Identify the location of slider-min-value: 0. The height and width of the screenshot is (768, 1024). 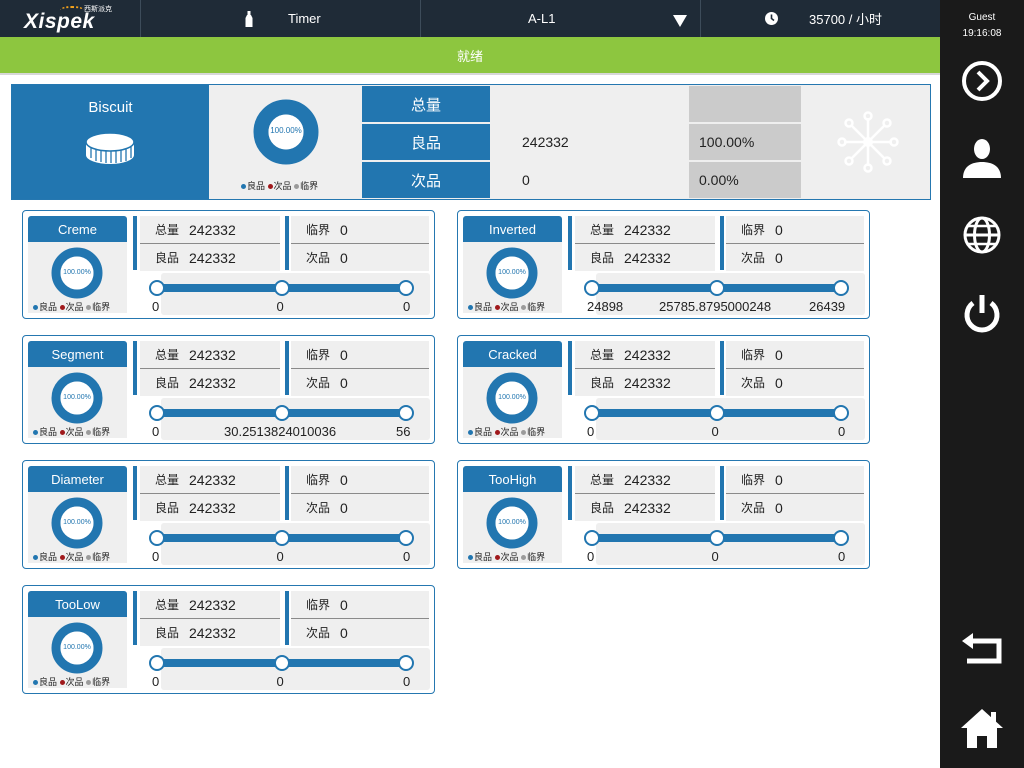
(591, 431).